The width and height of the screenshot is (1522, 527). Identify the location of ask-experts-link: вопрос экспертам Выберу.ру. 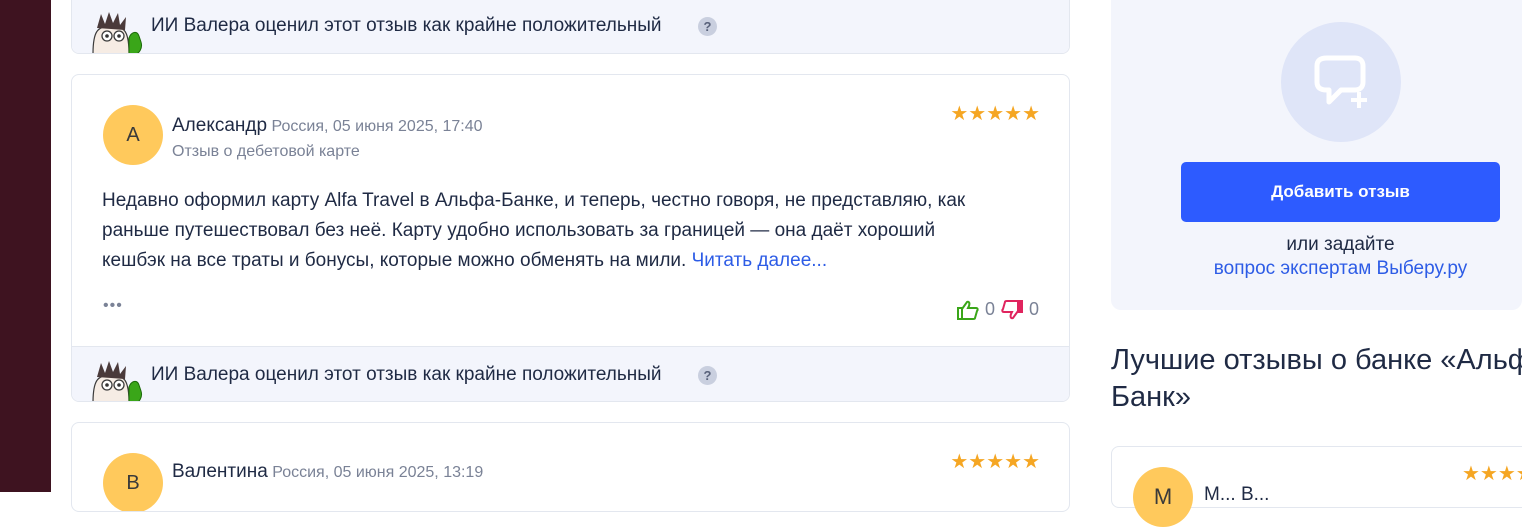
(1340, 269).